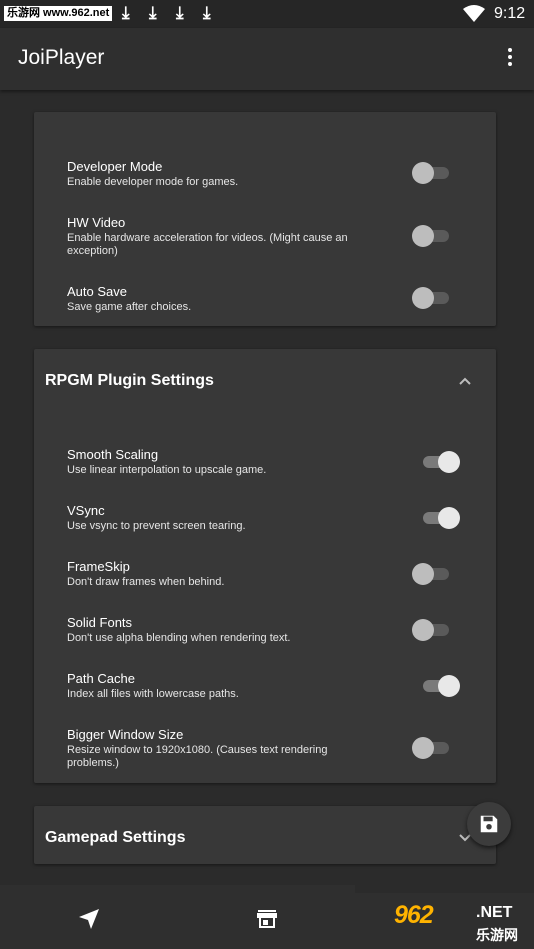 This screenshot has height=949, width=534. I want to click on wifi-icon, so click(474, 13).